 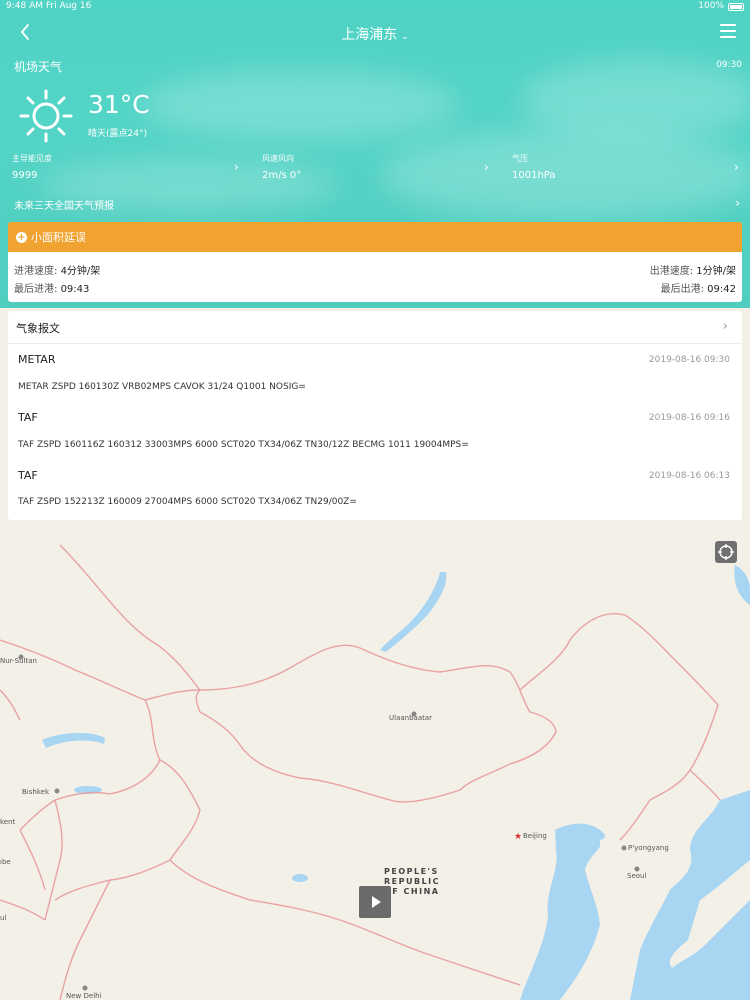 What do you see at coordinates (3, 918) in the screenshot?
I see `city-label: ul` at bounding box center [3, 918].